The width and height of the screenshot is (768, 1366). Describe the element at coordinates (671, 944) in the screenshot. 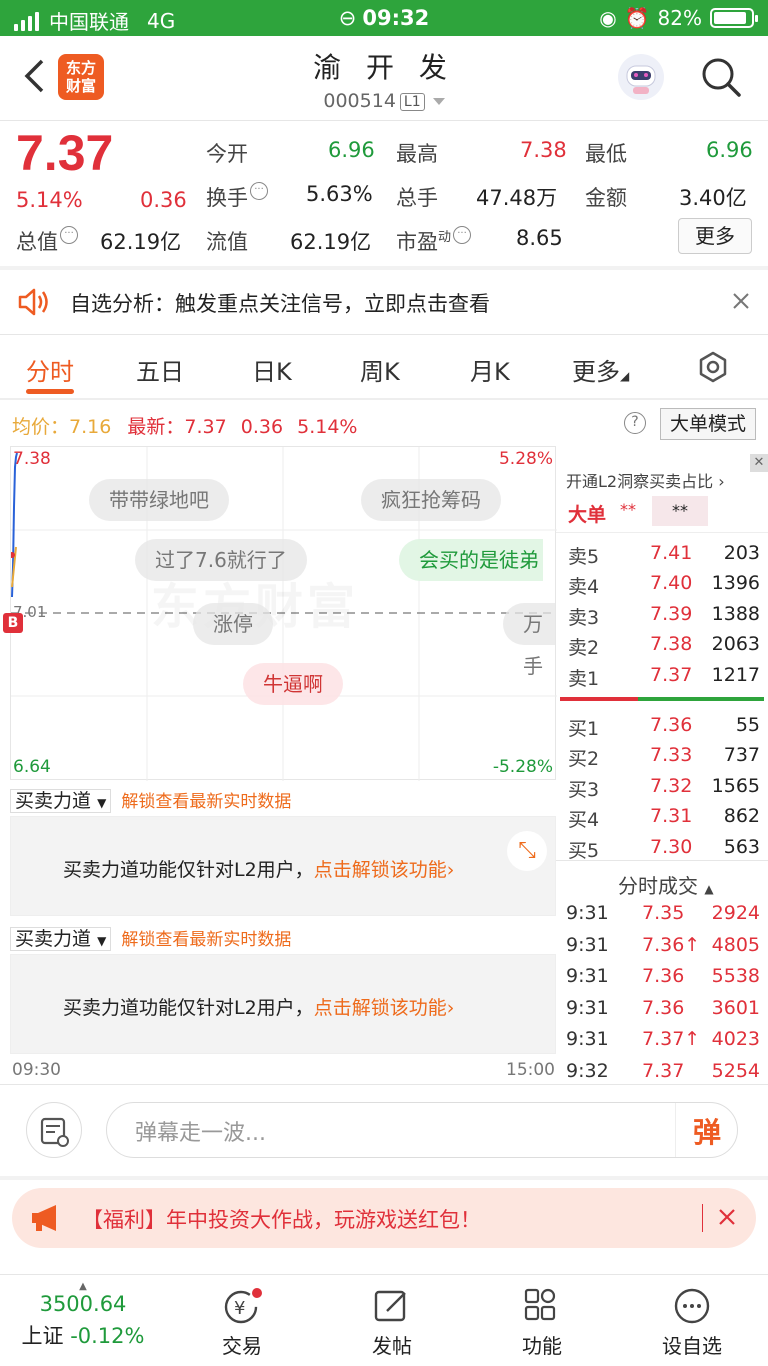

I see `tick-price: 7.36↑` at that location.